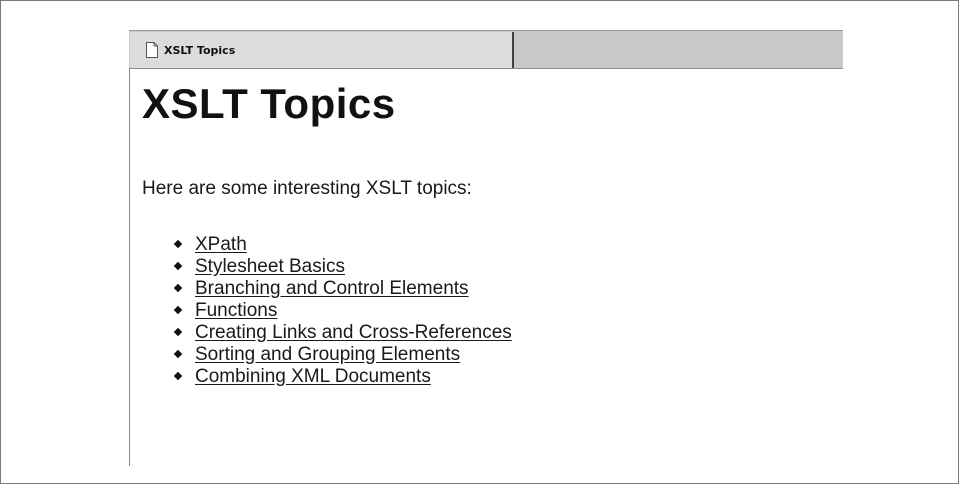 Image resolution: width=959 pixels, height=484 pixels. I want to click on tab-title: XSLT Topics, so click(200, 50).